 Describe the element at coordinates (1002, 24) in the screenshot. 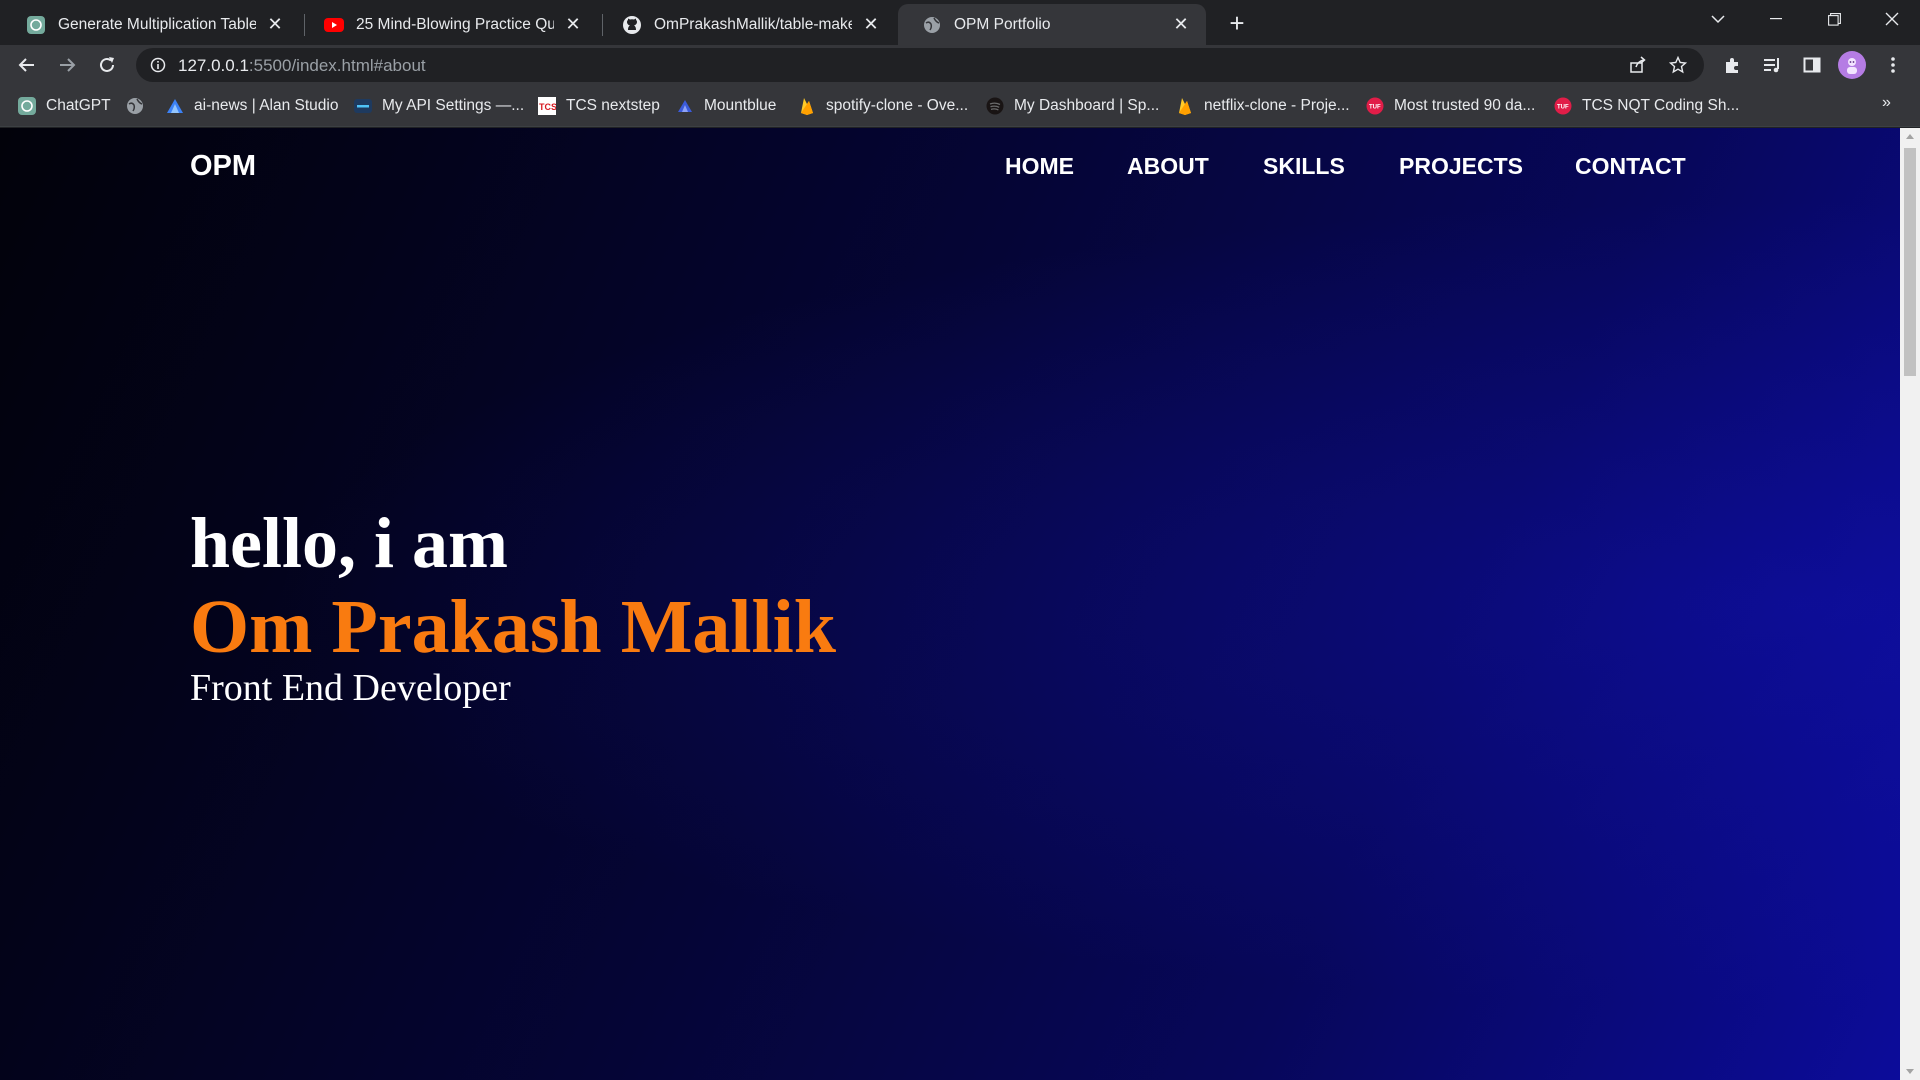

I see `tab-title: OPM Portfolio` at that location.